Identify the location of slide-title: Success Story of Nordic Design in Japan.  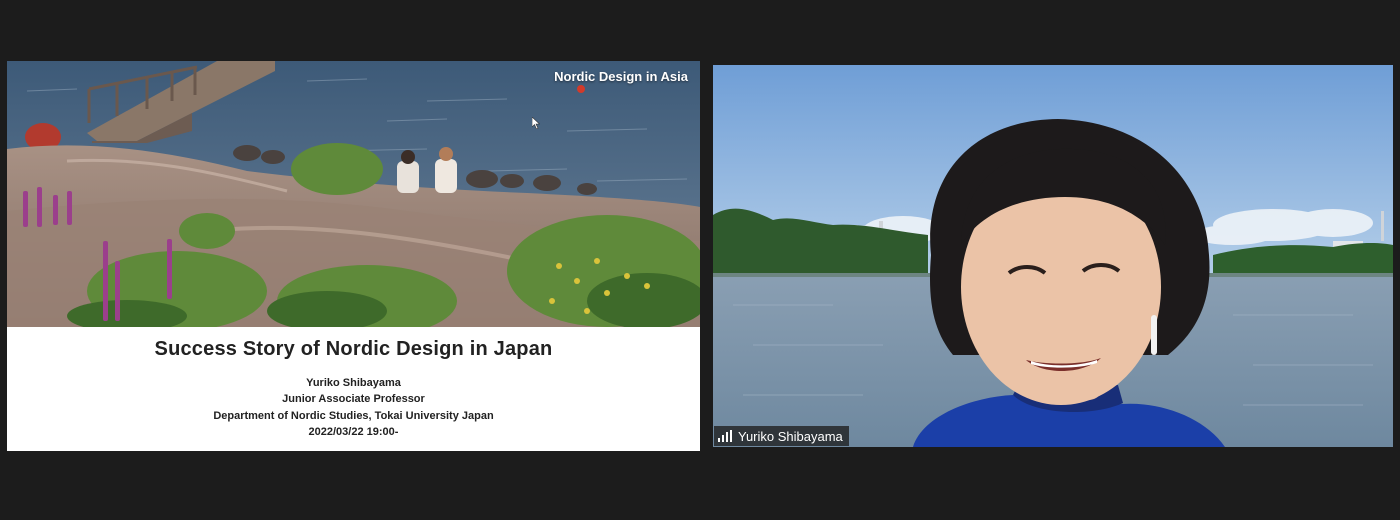
(353, 349).